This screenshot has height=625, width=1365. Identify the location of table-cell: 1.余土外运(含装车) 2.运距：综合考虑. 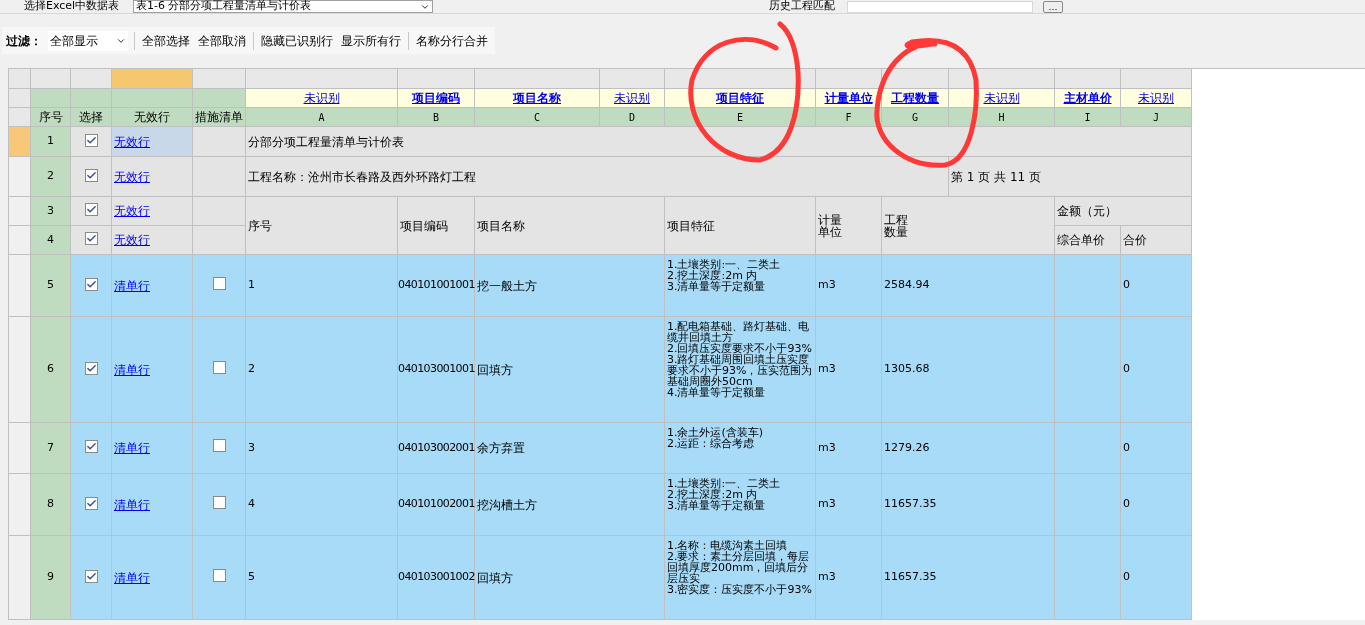
(715, 438).